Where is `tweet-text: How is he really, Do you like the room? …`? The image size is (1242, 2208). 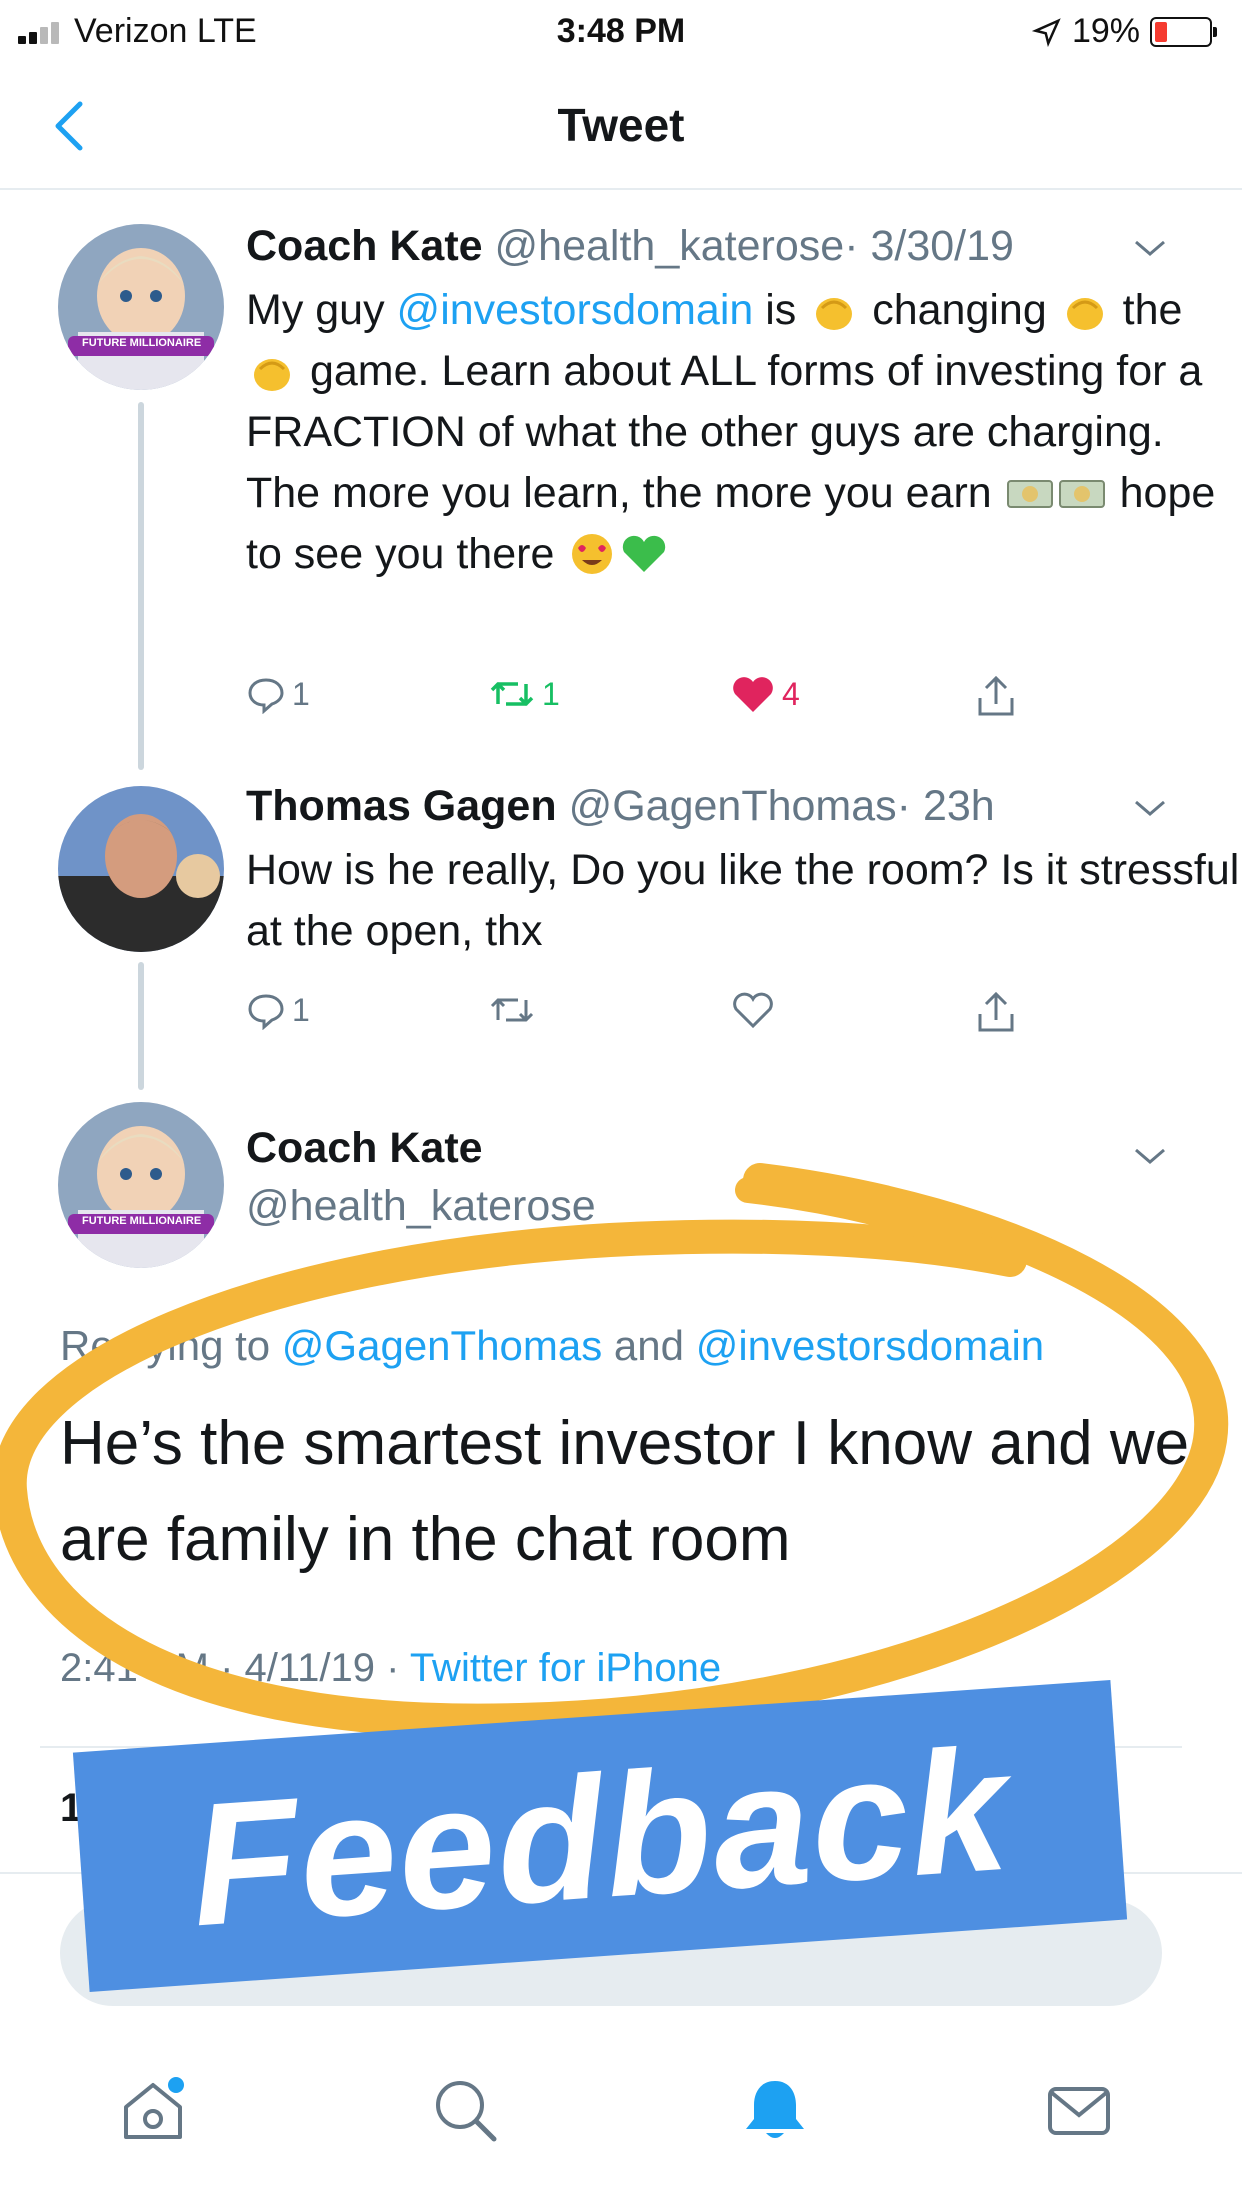 tweet-text: How is he really, Do you like the room? … is located at coordinates (743, 900).